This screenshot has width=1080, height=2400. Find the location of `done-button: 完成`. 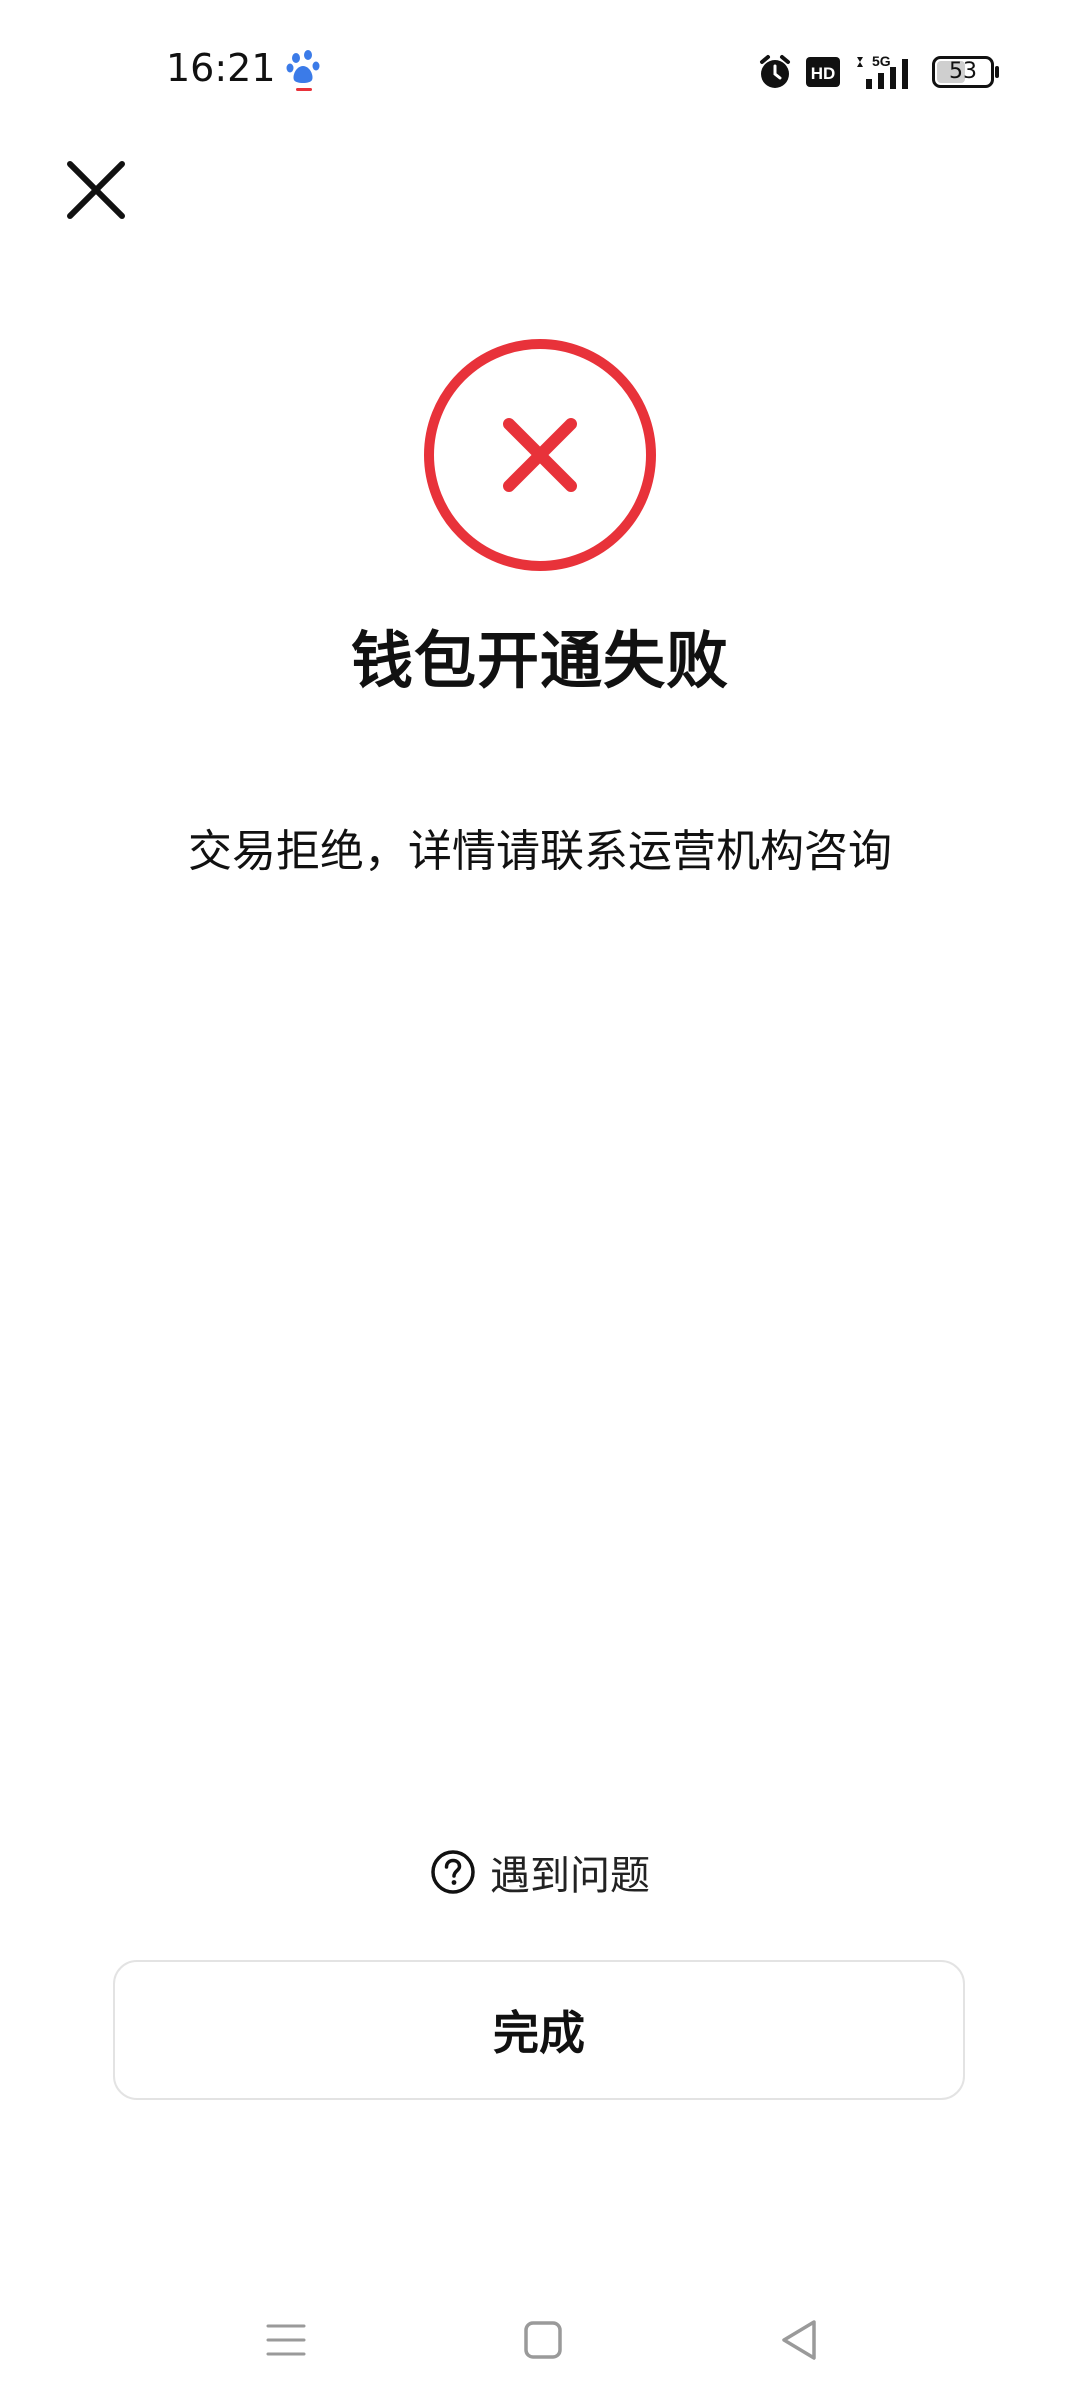

done-button: 完成 is located at coordinates (539, 2030).